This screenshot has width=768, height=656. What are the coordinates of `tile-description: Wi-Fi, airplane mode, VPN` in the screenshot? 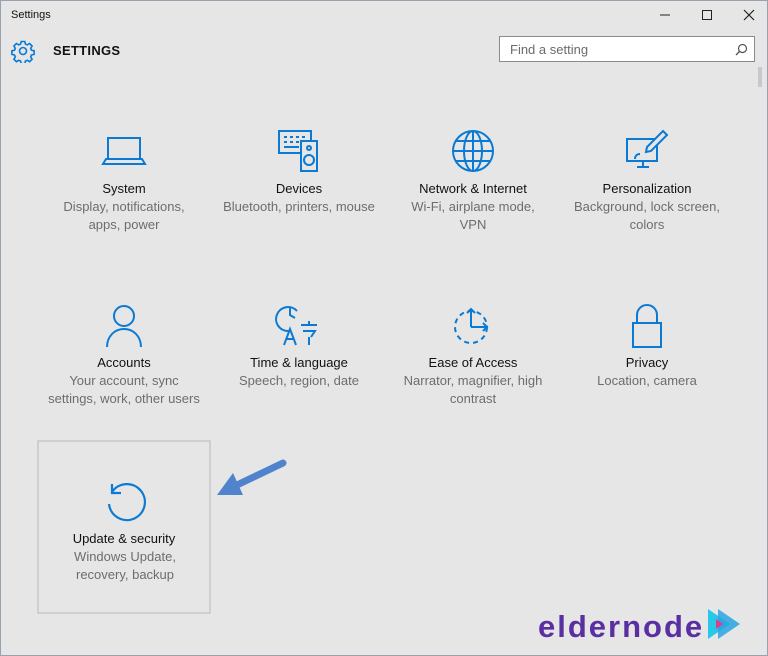 It's located at (473, 215).